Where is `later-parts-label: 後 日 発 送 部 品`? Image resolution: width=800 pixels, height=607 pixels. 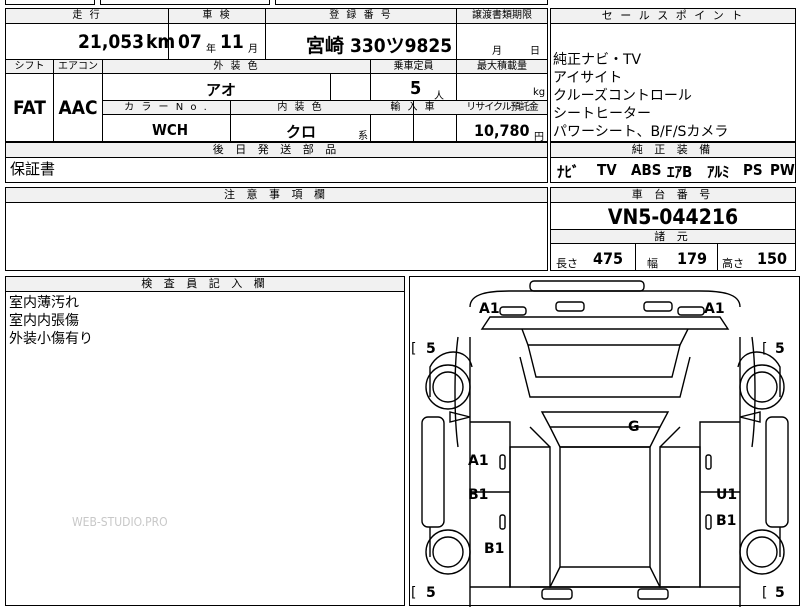 later-parts-label: 後 日 発 送 部 品 is located at coordinates (276, 150).